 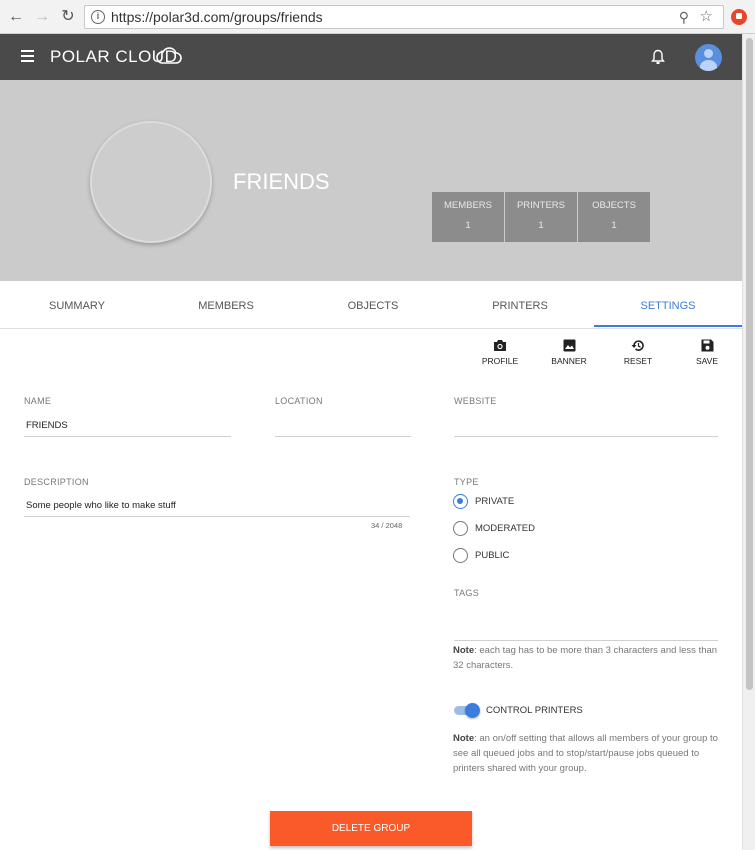 I want to click on name-field: FRIENDS, so click(x=47, y=425).